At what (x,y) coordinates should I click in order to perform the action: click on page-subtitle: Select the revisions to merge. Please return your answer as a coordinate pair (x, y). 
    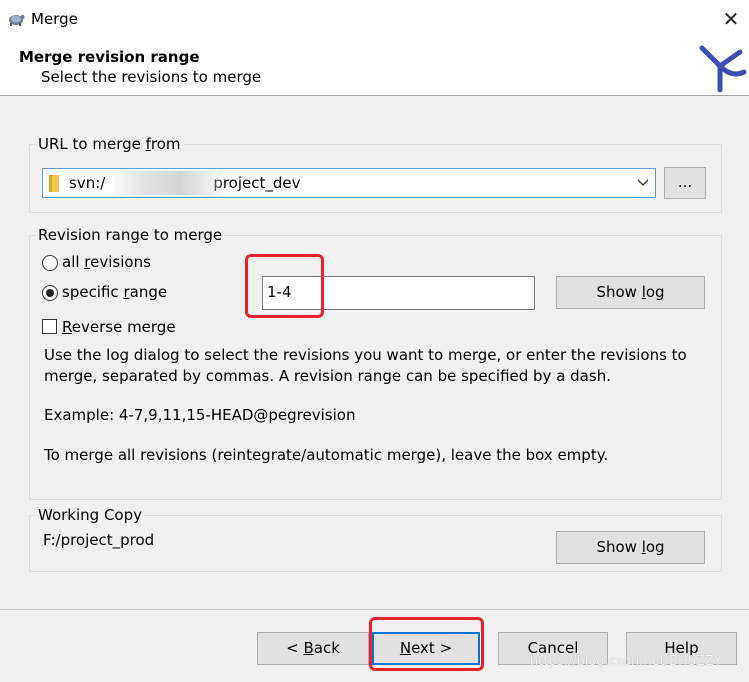
    Looking at the image, I should click on (151, 77).